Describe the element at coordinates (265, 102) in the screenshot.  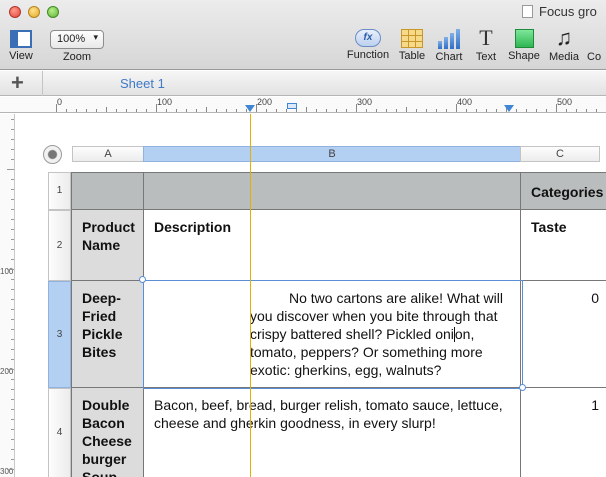
I see `ruler-label: 200` at that location.